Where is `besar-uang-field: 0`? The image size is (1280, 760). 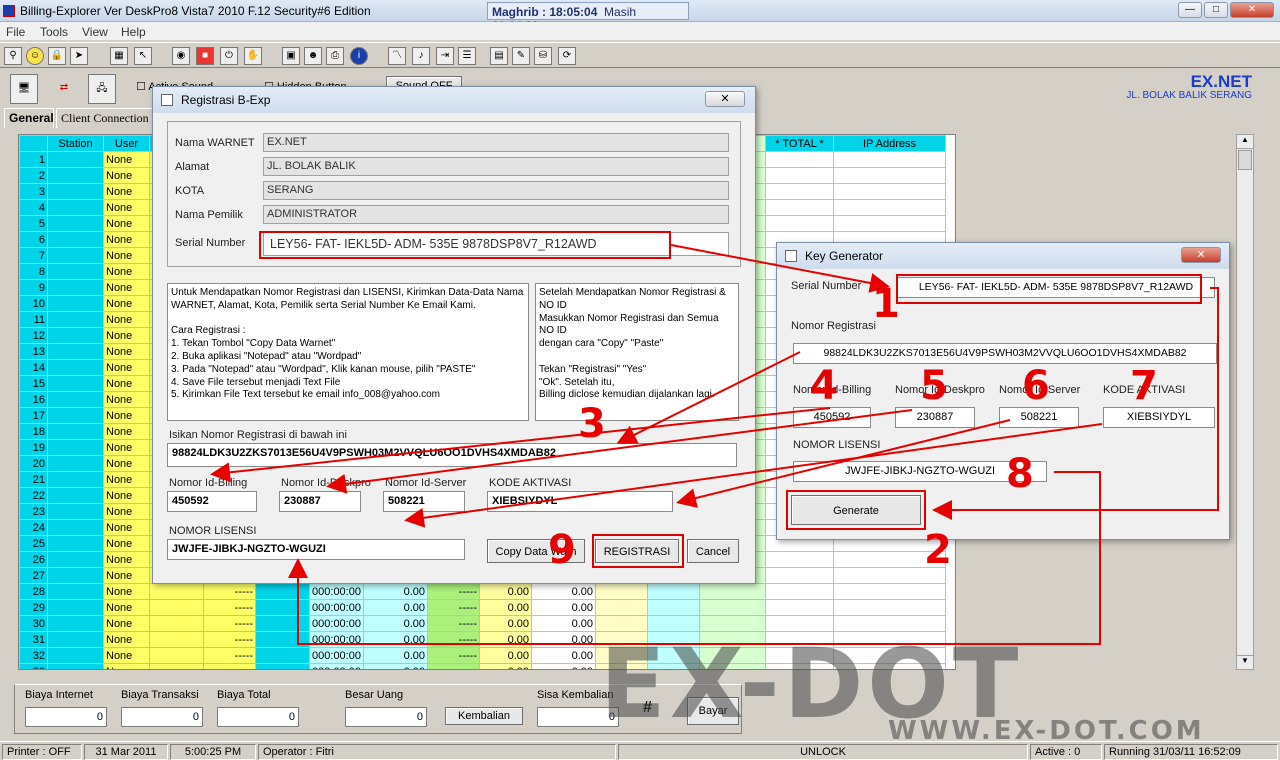 besar-uang-field: 0 is located at coordinates (386, 717).